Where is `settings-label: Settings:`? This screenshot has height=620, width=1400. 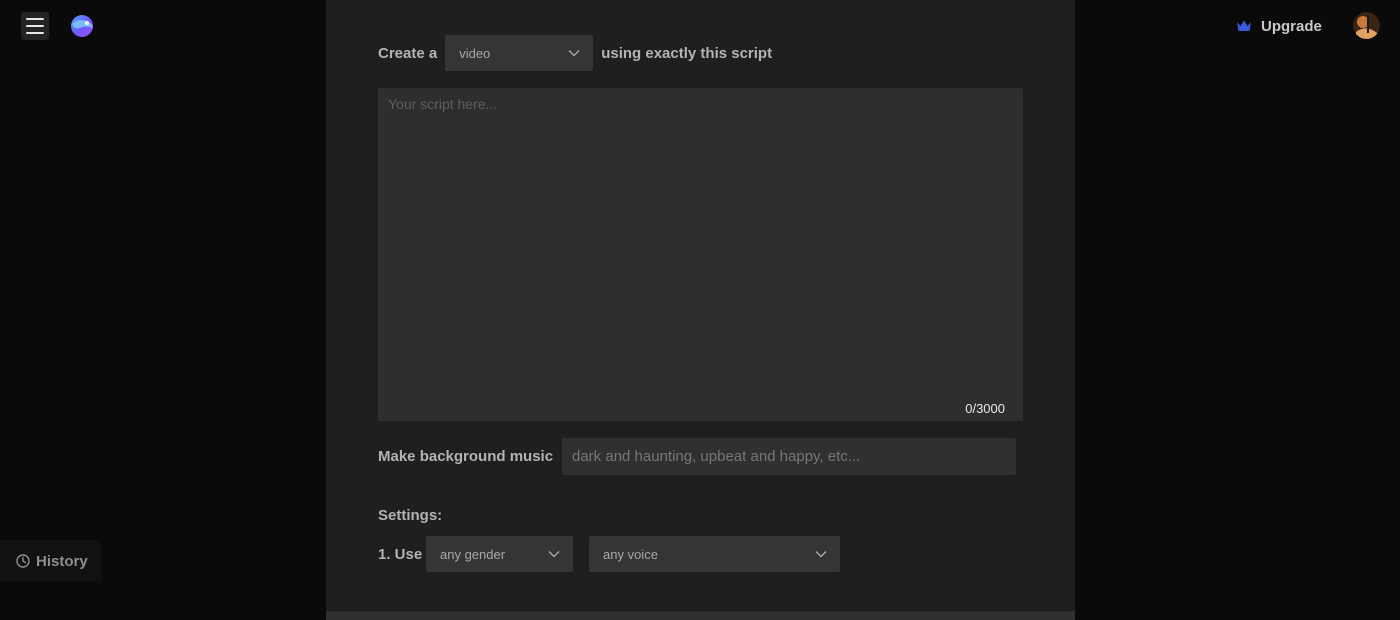
settings-label: Settings: is located at coordinates (410, 515).